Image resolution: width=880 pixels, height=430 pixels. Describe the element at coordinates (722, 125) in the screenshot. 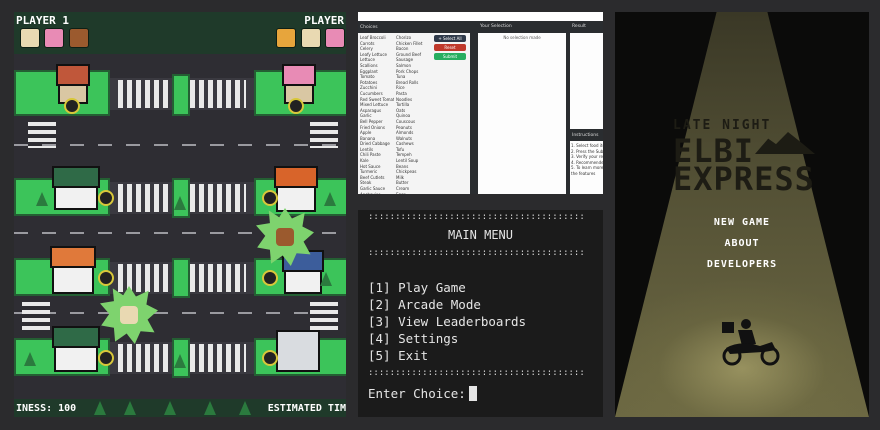

I see `logo-late-night: LATE NIGHT` at that location.